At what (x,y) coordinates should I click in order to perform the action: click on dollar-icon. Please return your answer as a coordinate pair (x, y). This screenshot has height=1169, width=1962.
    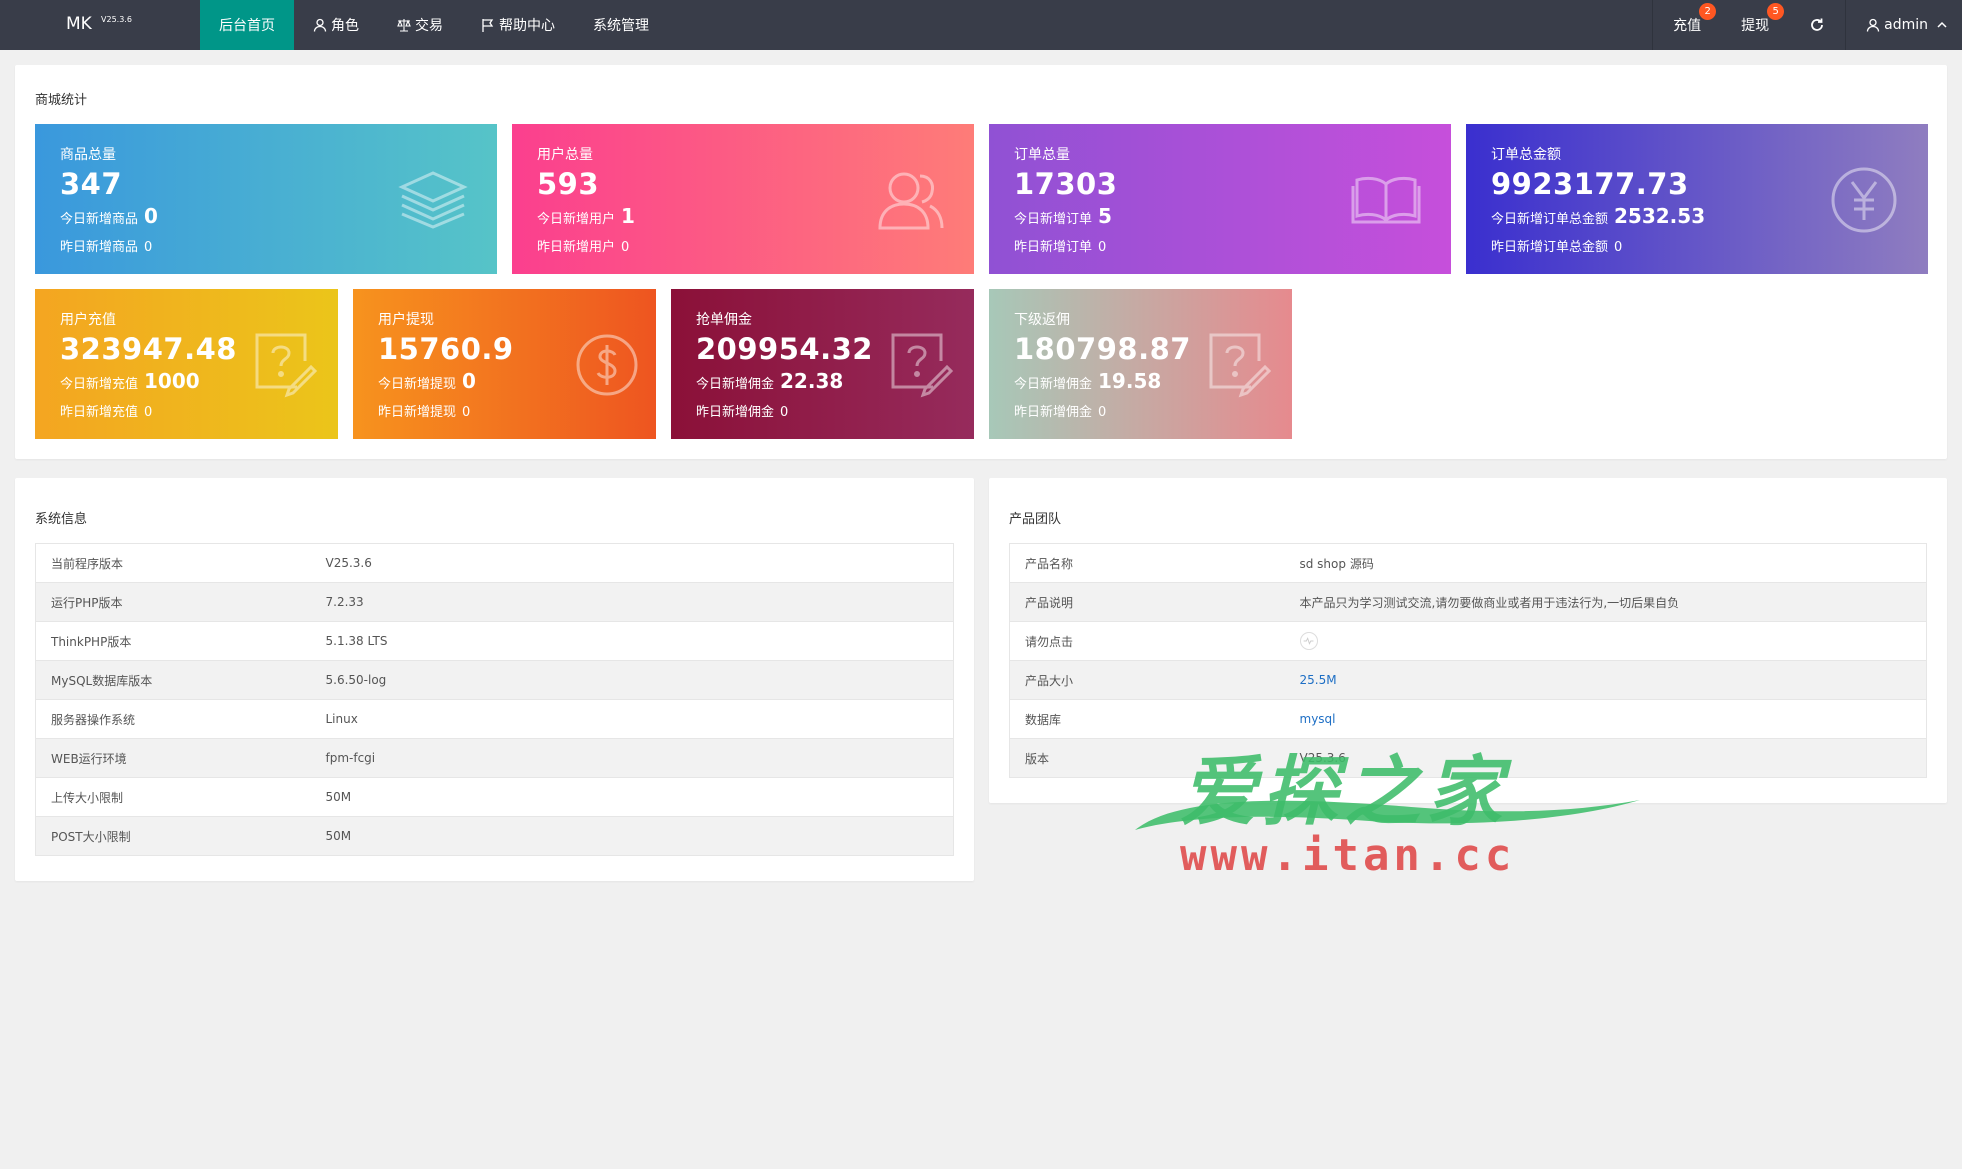
    Looking at the image, I should click on (607, 365).